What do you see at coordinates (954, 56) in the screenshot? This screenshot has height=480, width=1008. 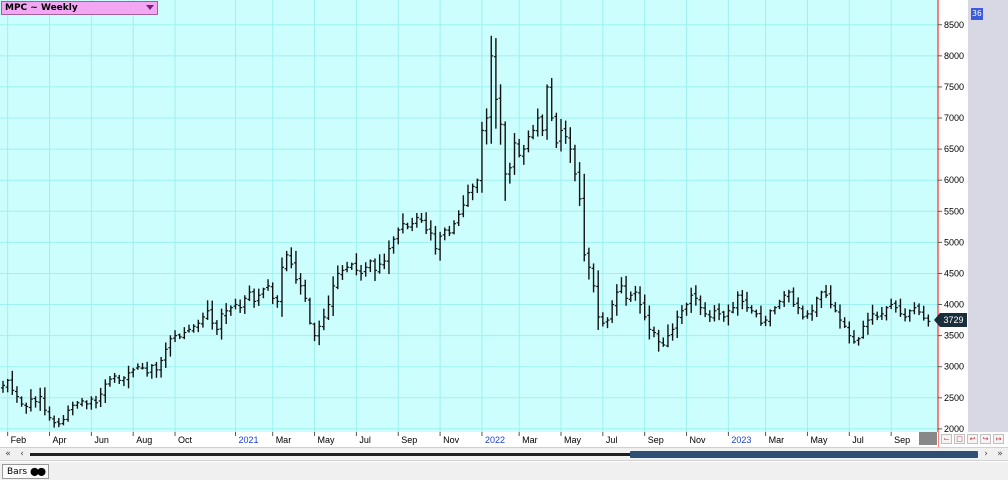 I see `y-tick-label: 8000` at bounding box center [954, 56].